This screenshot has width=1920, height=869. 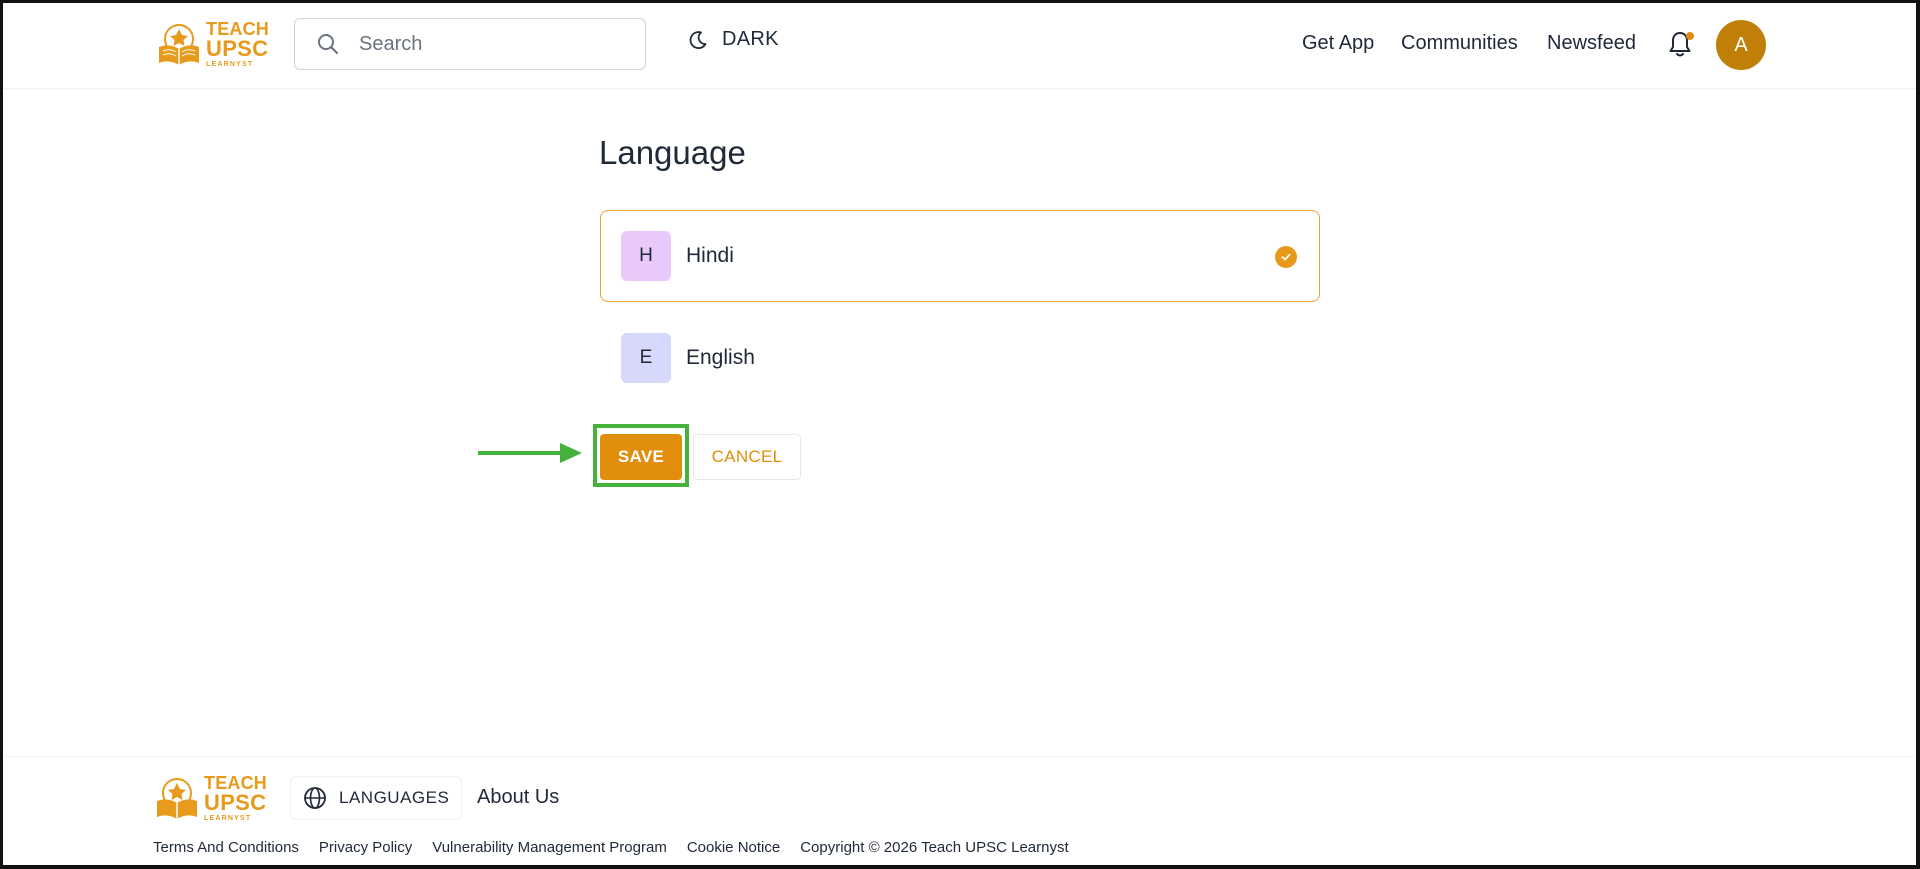 I want to click on globe-icon, so click(x=315, y=798).